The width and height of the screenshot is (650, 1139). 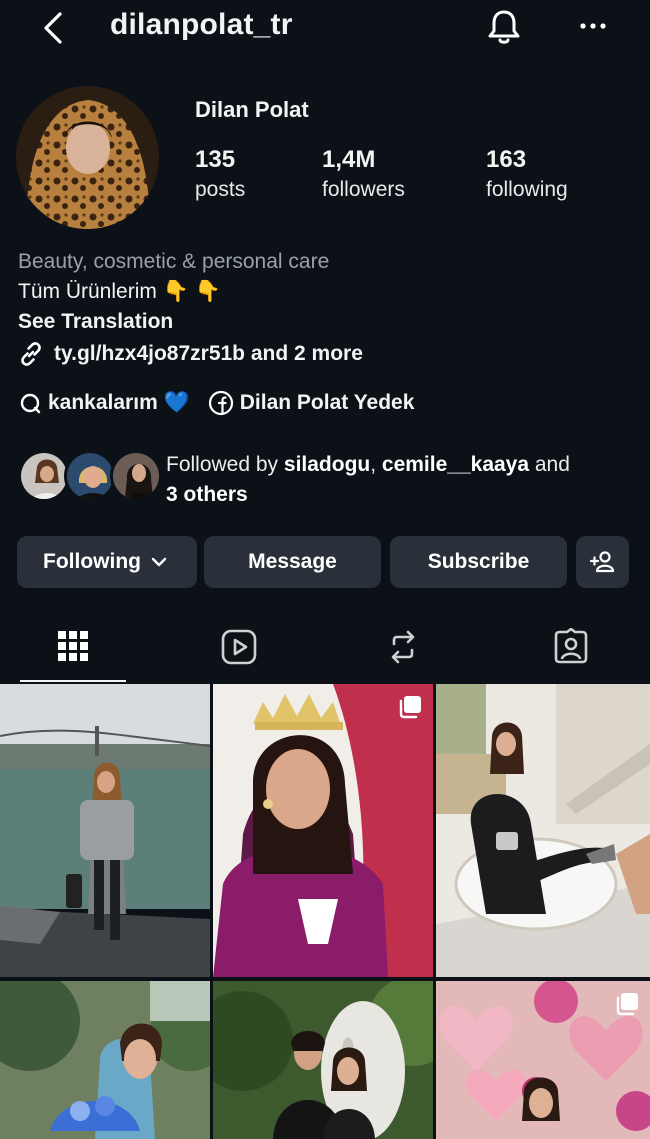 I want to click on profile-avatar, so click(x=87, y=157).